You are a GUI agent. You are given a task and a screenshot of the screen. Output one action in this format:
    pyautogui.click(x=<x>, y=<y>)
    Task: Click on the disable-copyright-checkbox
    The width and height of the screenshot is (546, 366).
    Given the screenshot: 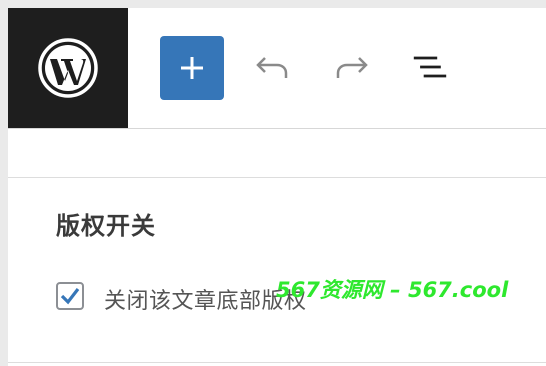 What is the action you would take?
    pyautogui.click(x=70, y=296)
    